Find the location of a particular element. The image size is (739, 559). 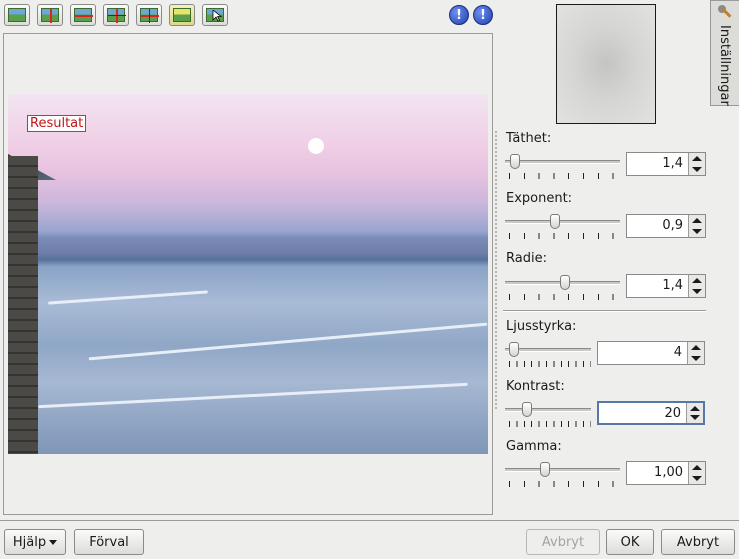

original-image-icon is located at coordinates (17, 15).